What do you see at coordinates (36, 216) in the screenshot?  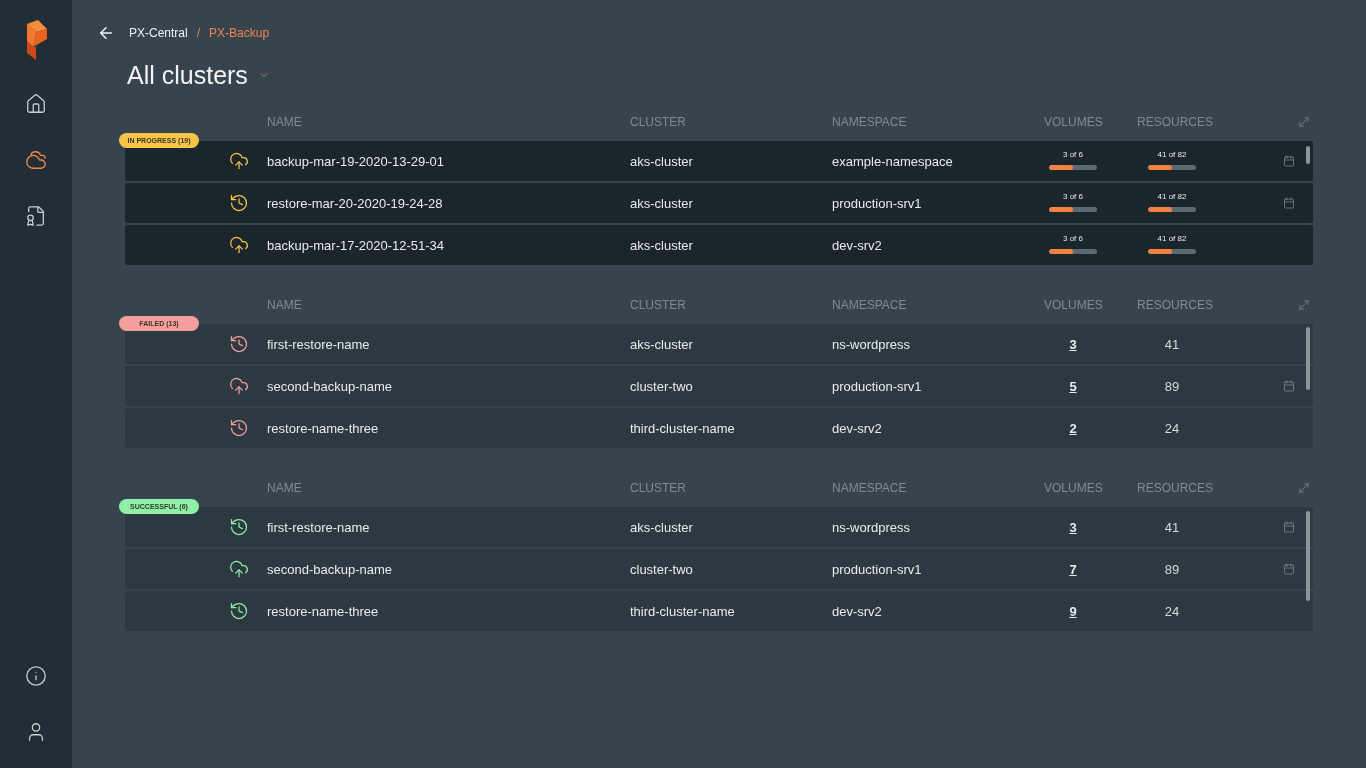 I see `document-badge-icon` at bounding box center [36, 216].